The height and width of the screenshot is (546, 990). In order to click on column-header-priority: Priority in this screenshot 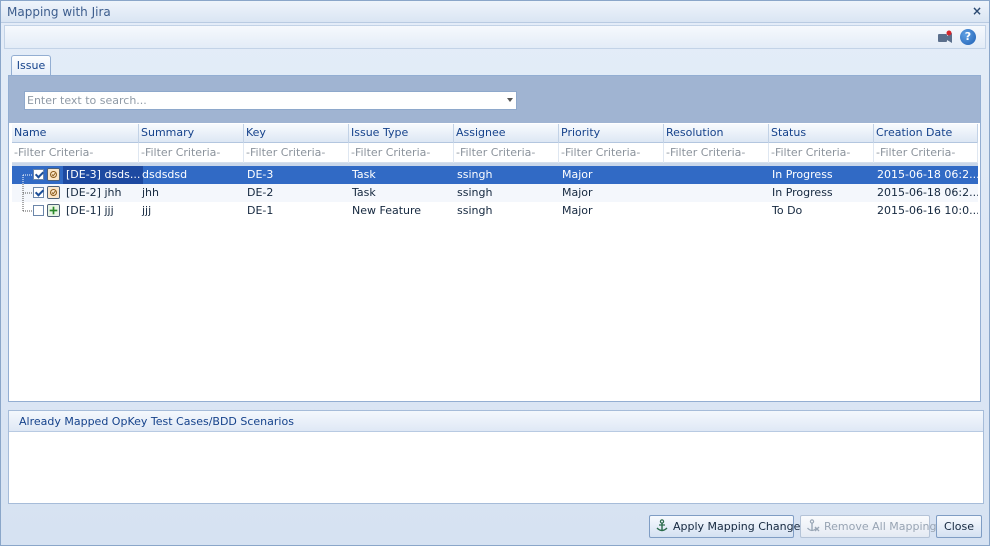, I will do `click(611, 133)`.